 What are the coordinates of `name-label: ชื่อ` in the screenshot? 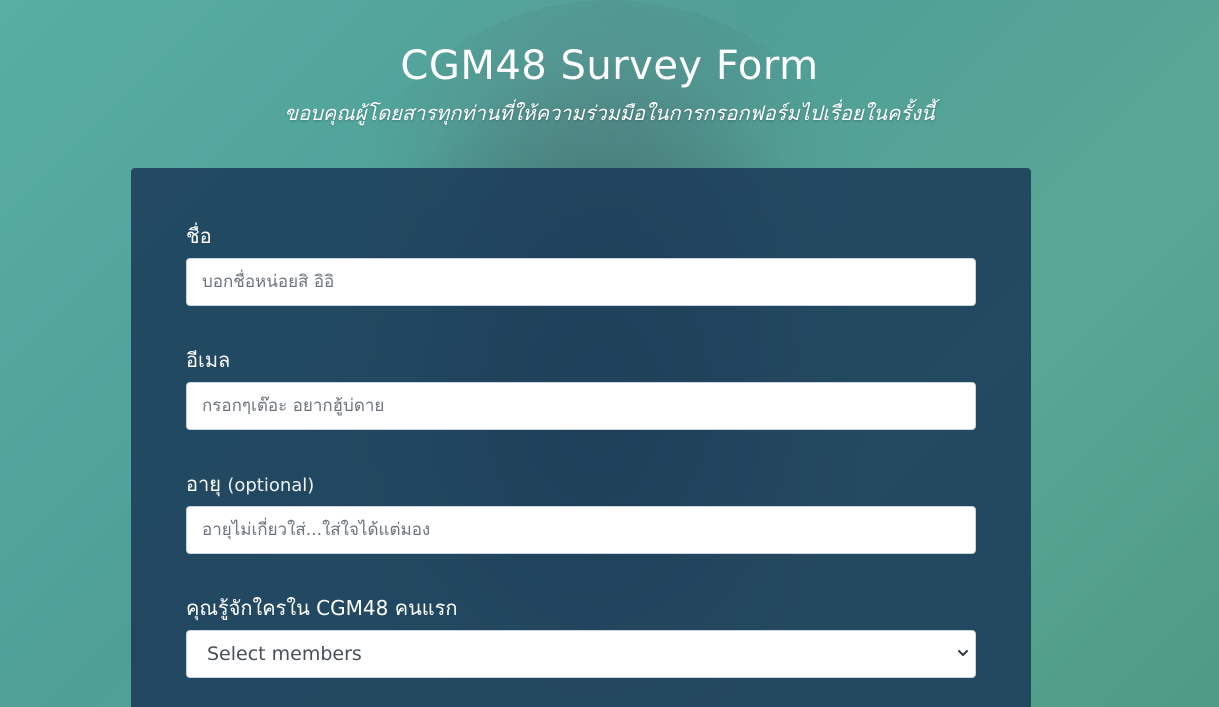 It's located at (199, 236).